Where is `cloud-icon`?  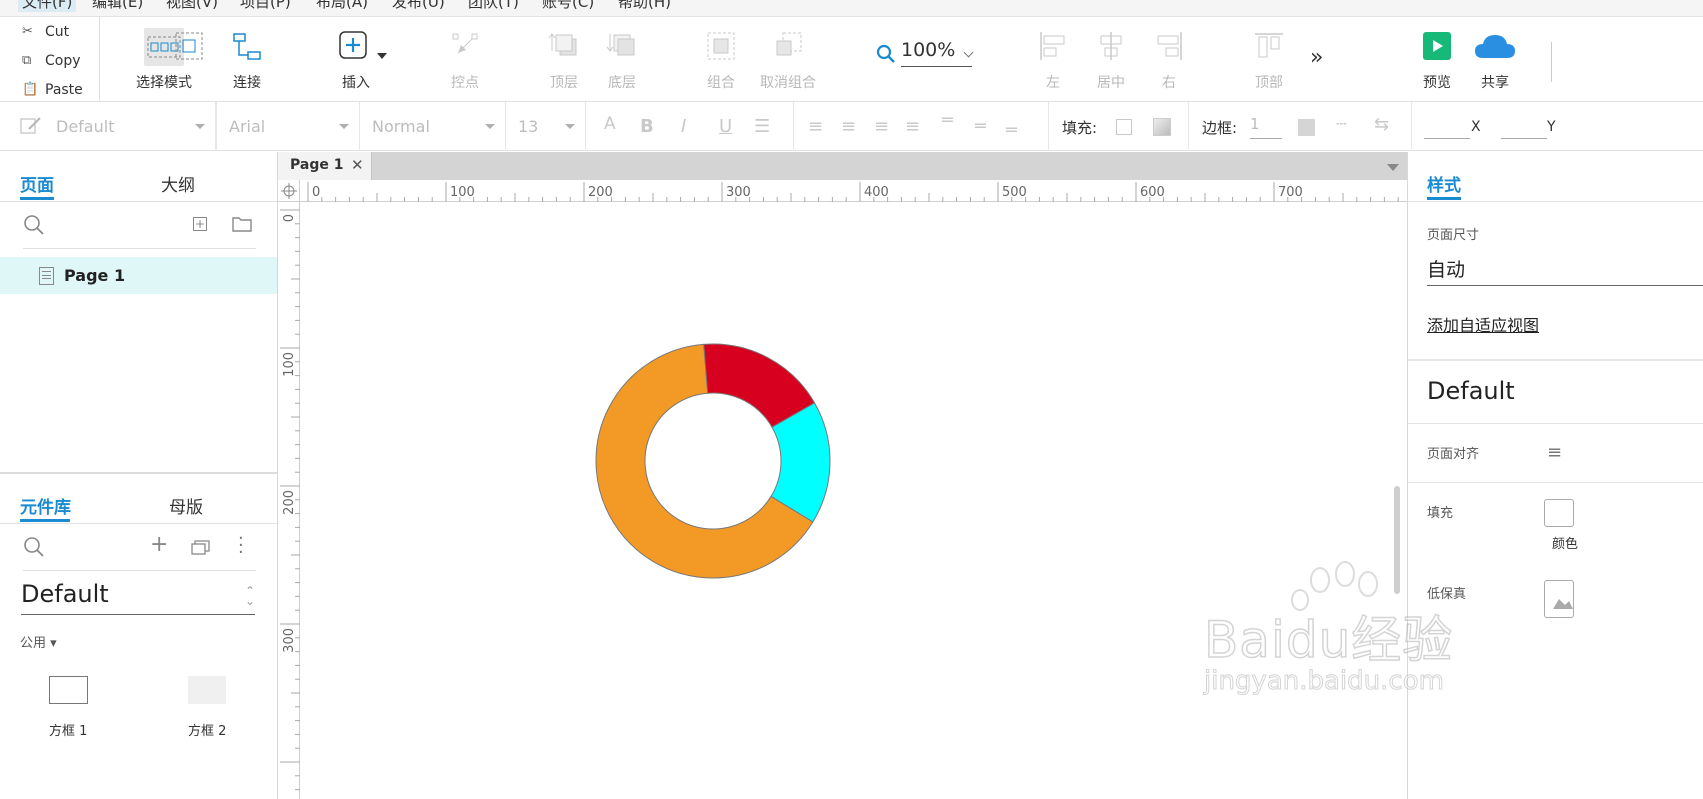 cloud-icon is located at coordinates (1495, 48).